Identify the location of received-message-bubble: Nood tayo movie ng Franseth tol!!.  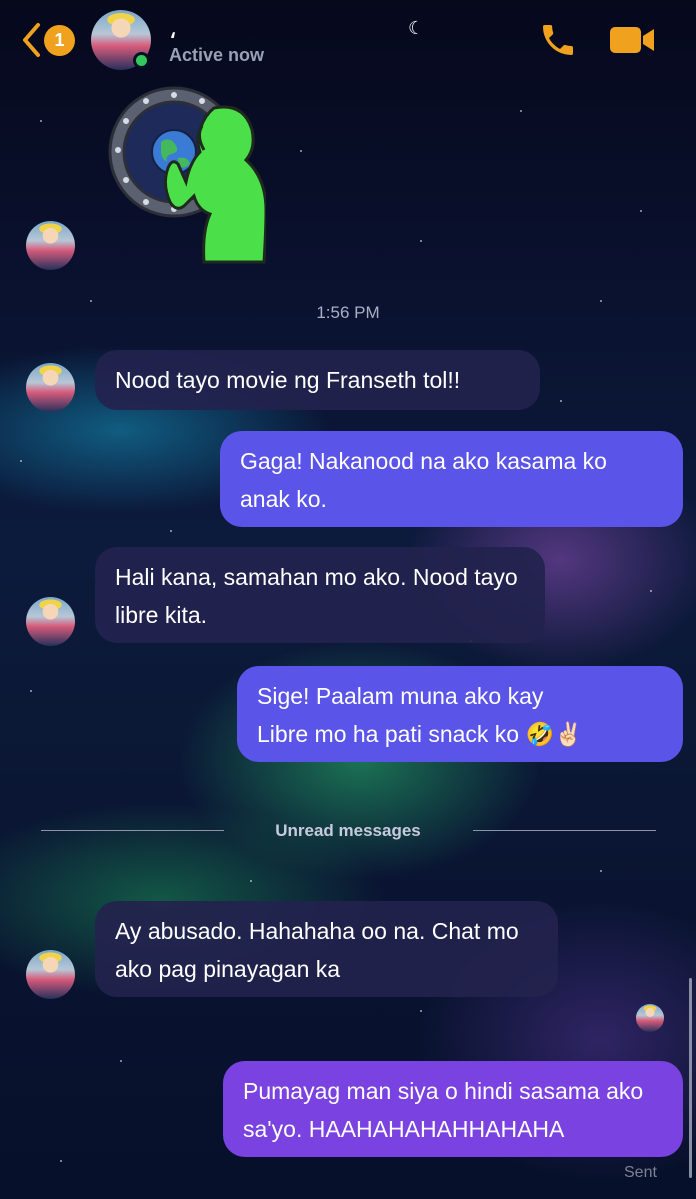
(317, 380).